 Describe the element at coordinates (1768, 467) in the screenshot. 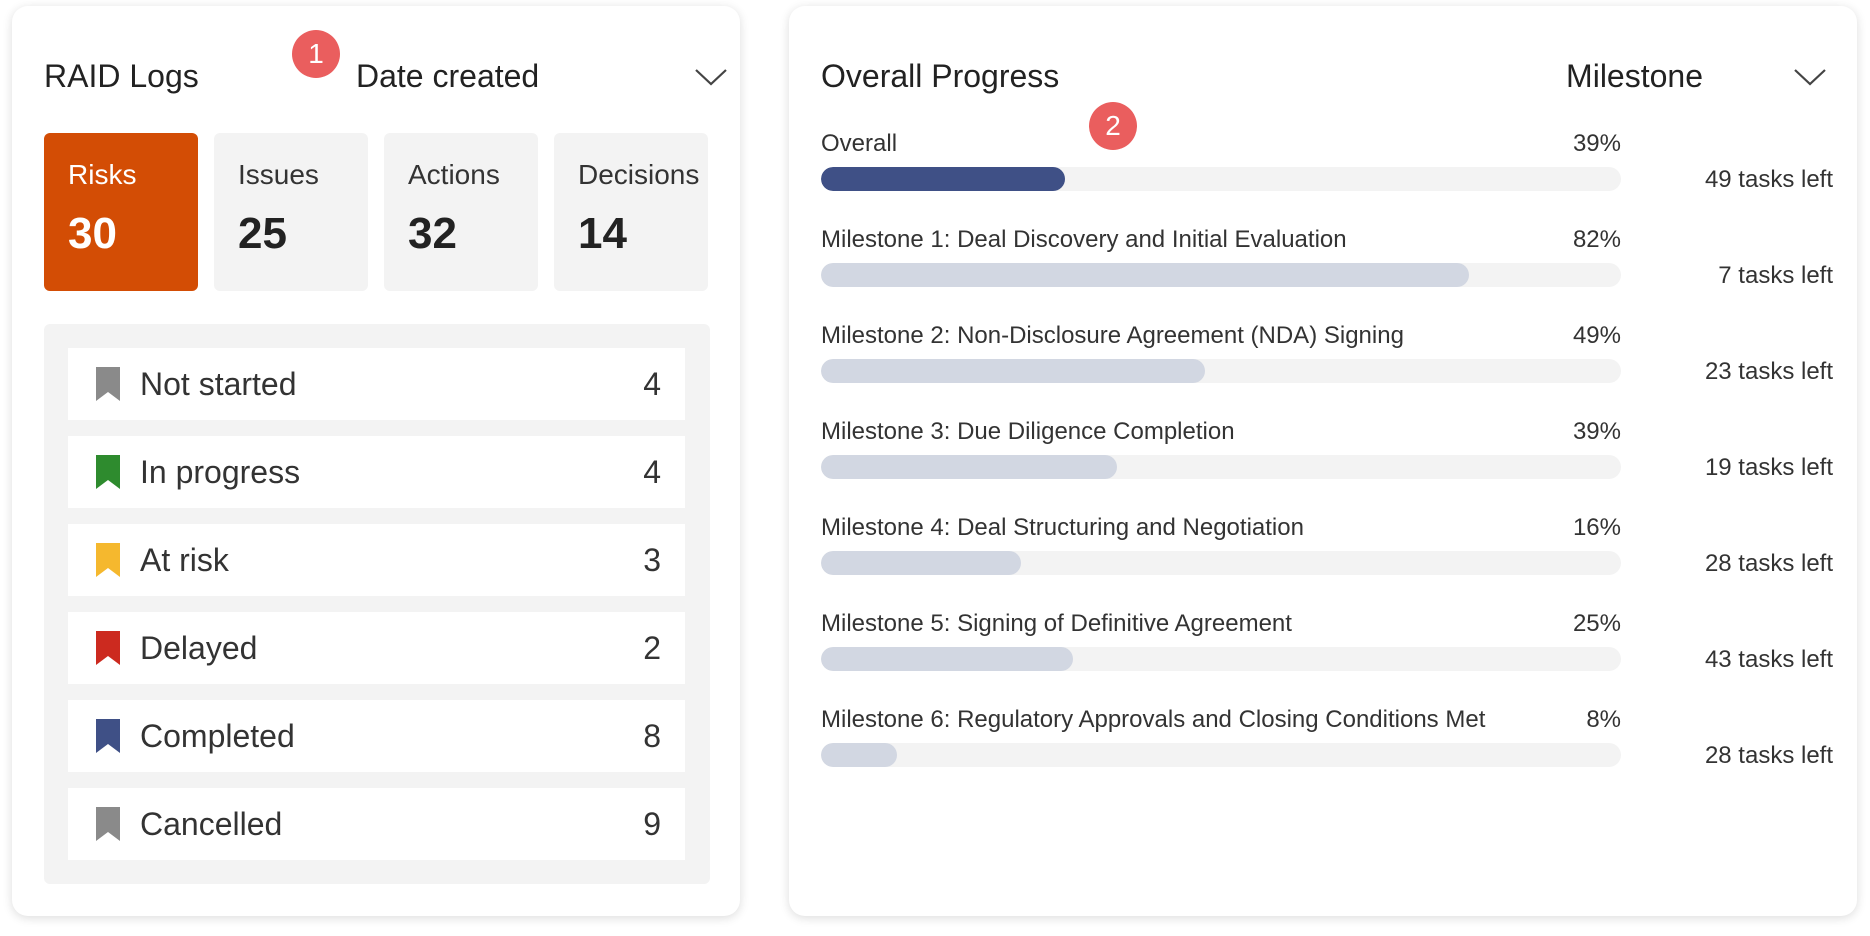

I see `tasks-left: 19 tasks left` at that location.